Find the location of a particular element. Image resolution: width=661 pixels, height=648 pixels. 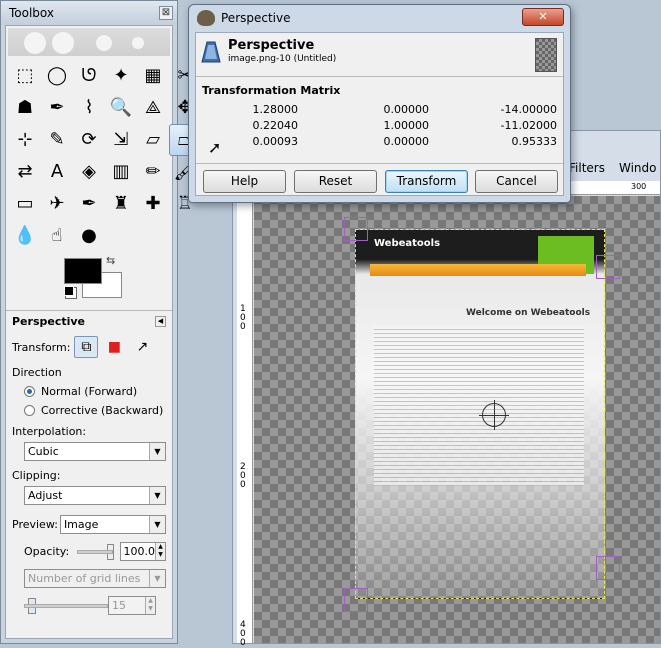

transform-handle-top-left is located at coordinates (356, 229).